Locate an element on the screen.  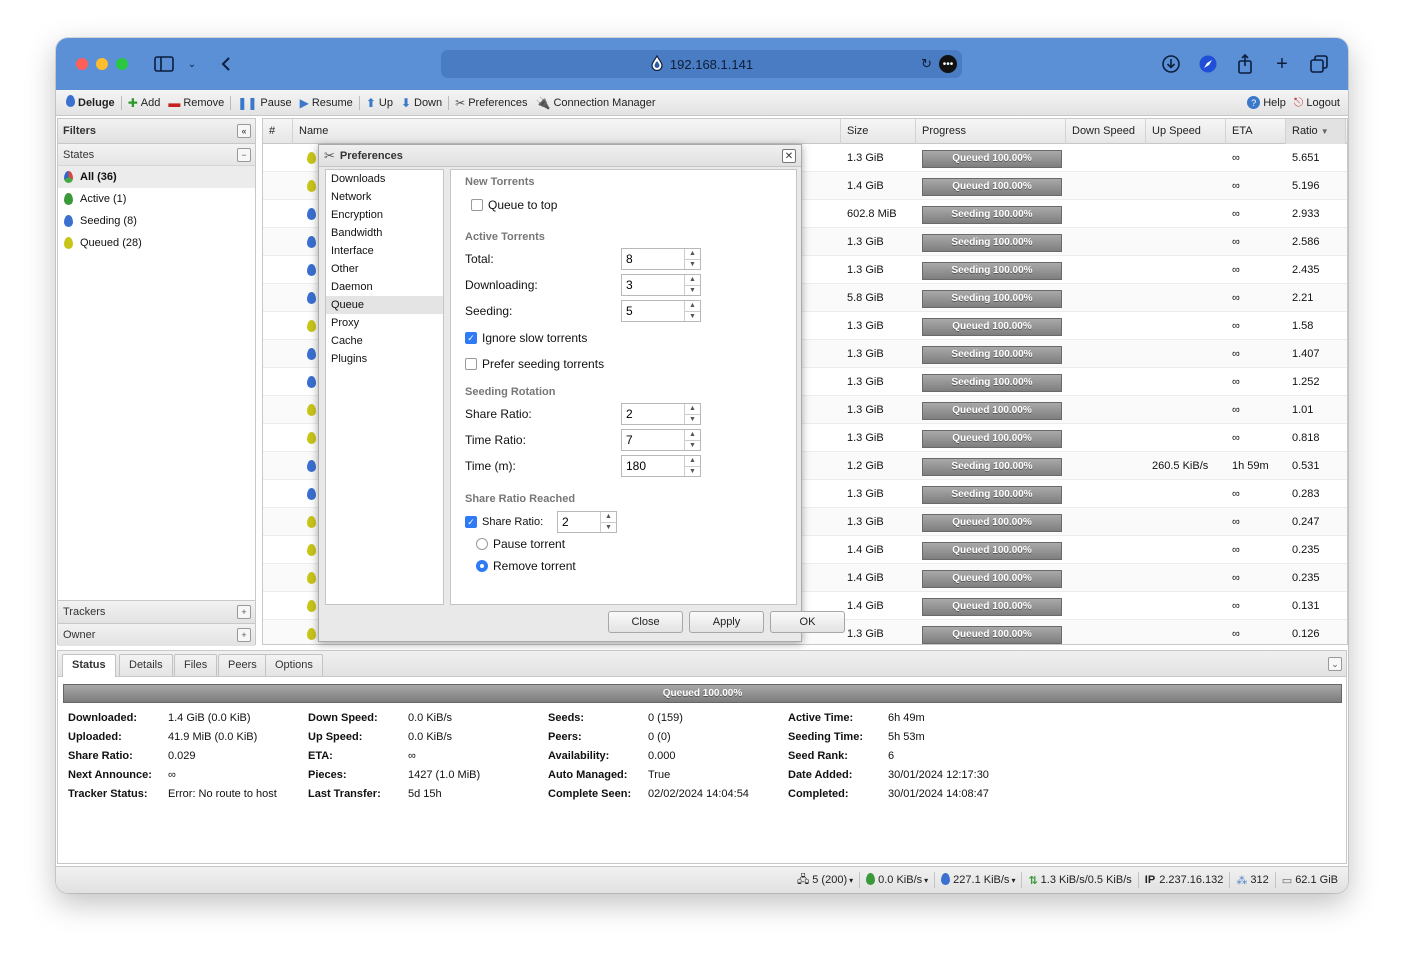
ignore-slow-checkbox: ✓ Ignore slow torrents is located at coordinates (526, 338).